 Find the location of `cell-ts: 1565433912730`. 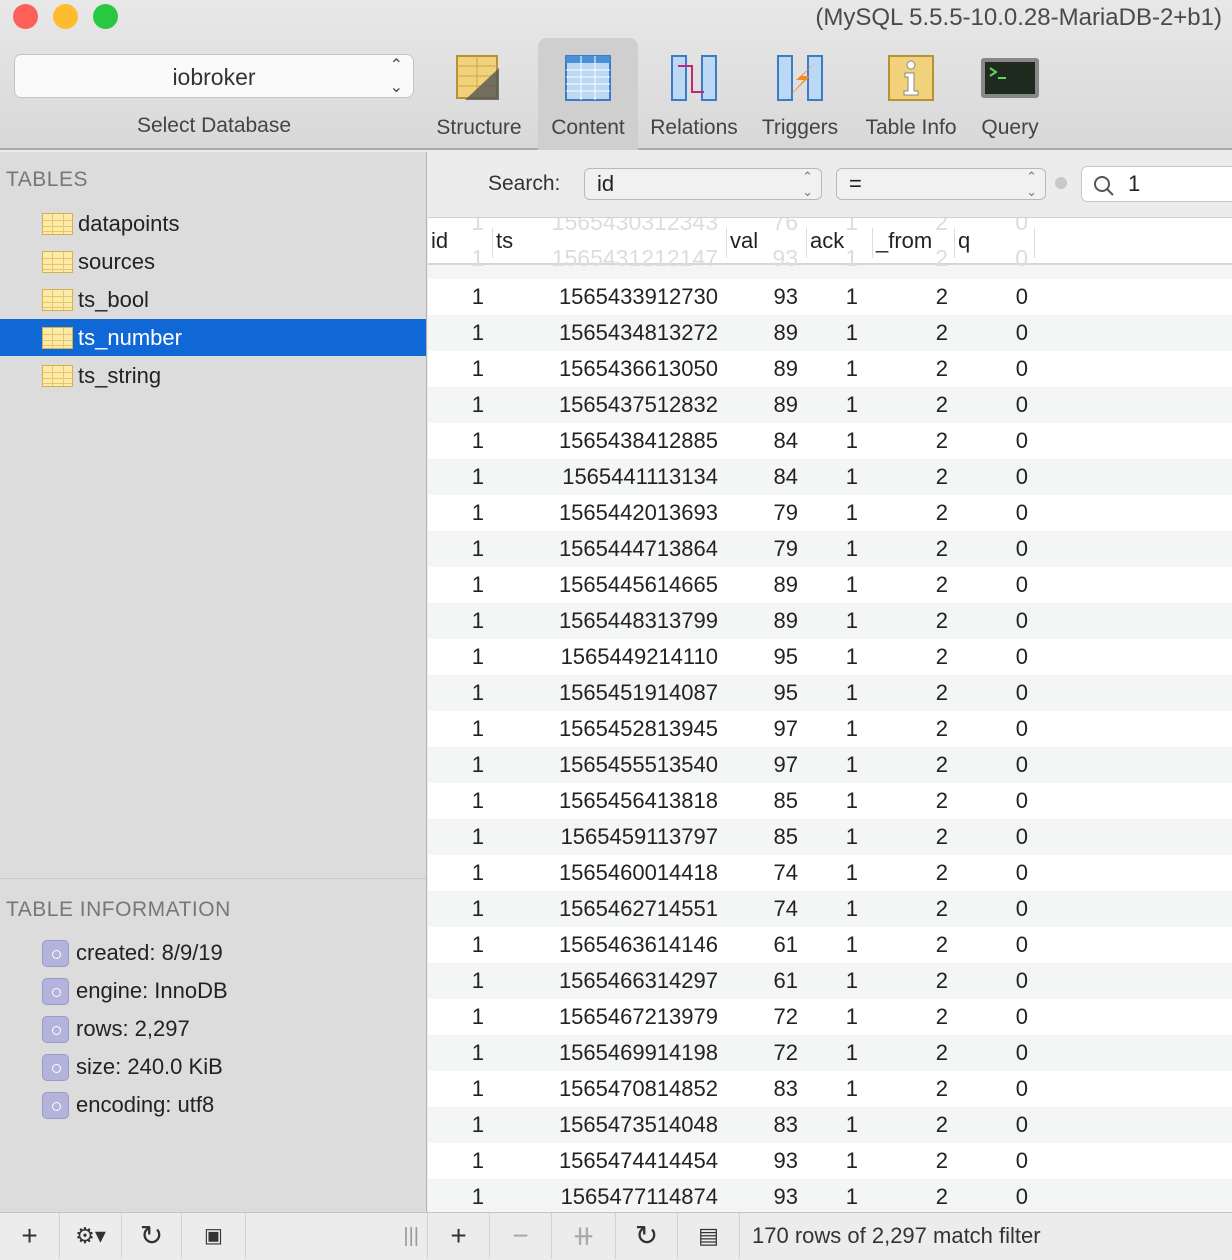

cell-ts: 1565433912730 is located at coordinates (619, 297).